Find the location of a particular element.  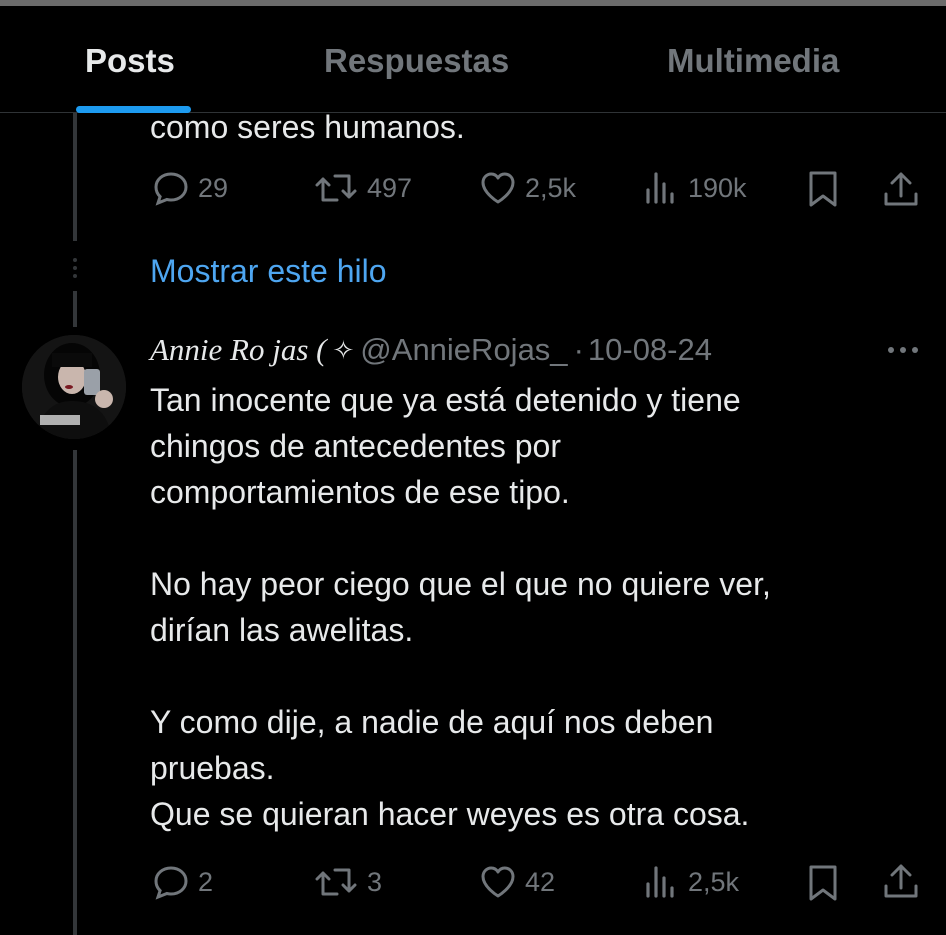

repost-button: 497 is located at coordinates (362, 188).